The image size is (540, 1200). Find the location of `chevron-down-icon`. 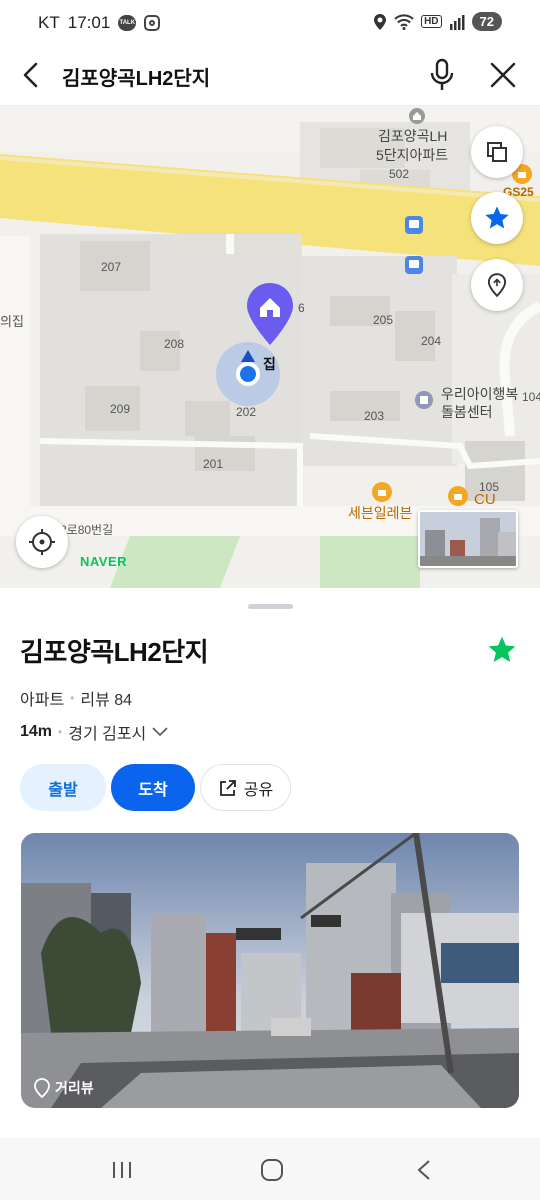

chevron-down-icon is located at coordinates (160, 732).